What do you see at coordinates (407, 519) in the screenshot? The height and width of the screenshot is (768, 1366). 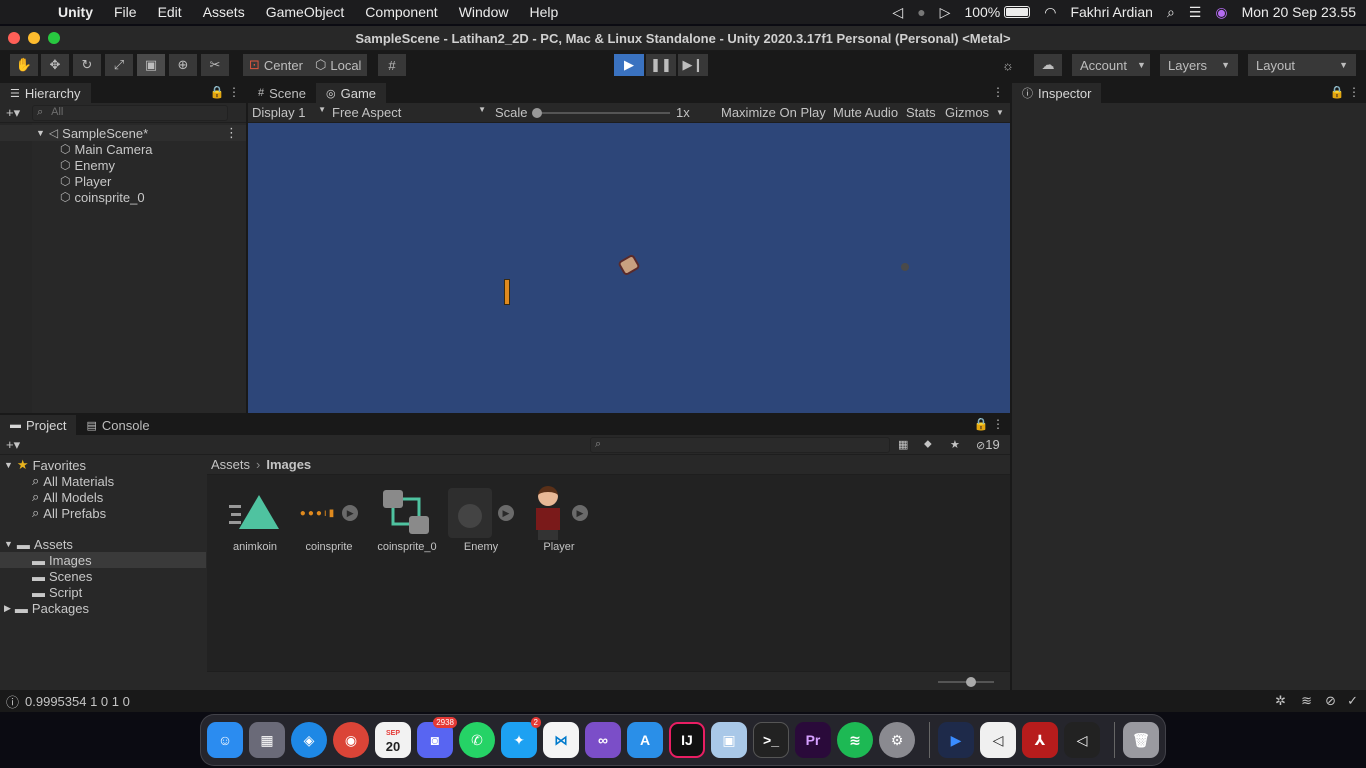 I see `asset-item: coinsprite_0` at bounding box center [407, 519].